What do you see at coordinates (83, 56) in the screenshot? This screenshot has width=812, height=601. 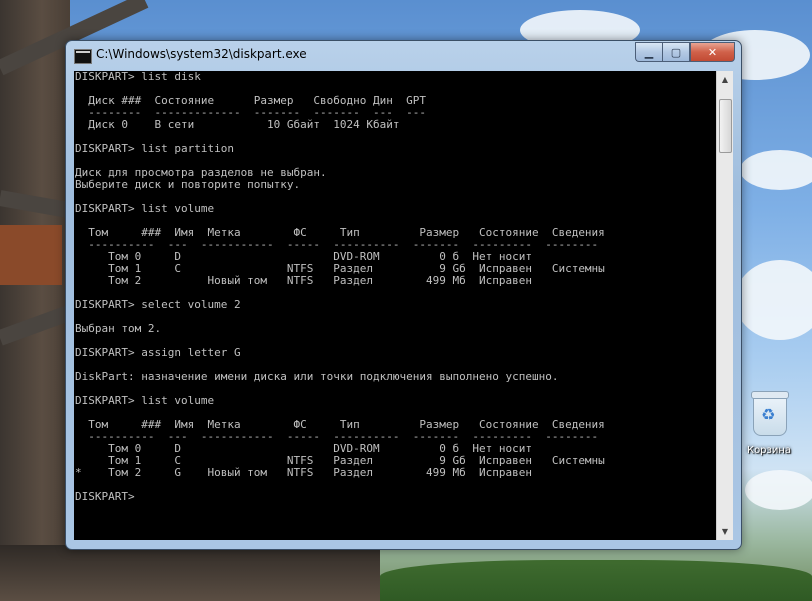 I see `console-icon` at bounding box center [83, 56].